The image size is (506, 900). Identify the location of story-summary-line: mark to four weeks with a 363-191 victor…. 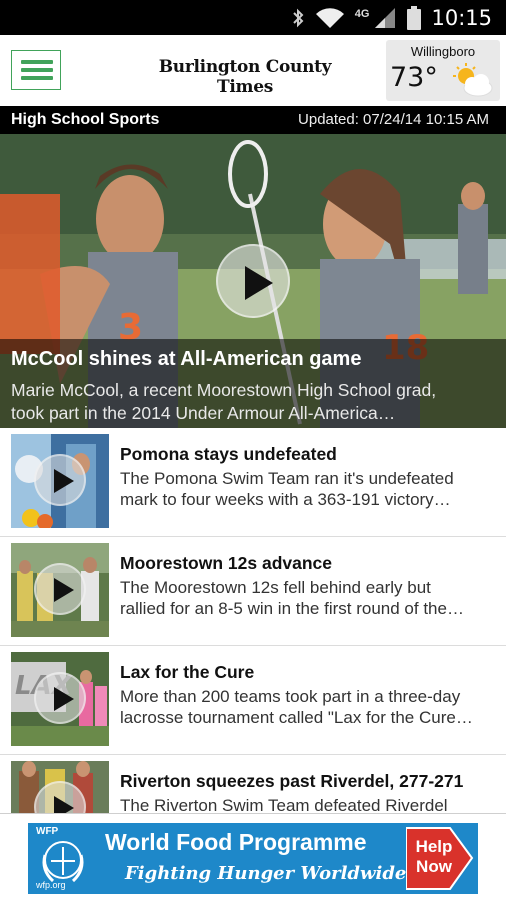
(285, 499).